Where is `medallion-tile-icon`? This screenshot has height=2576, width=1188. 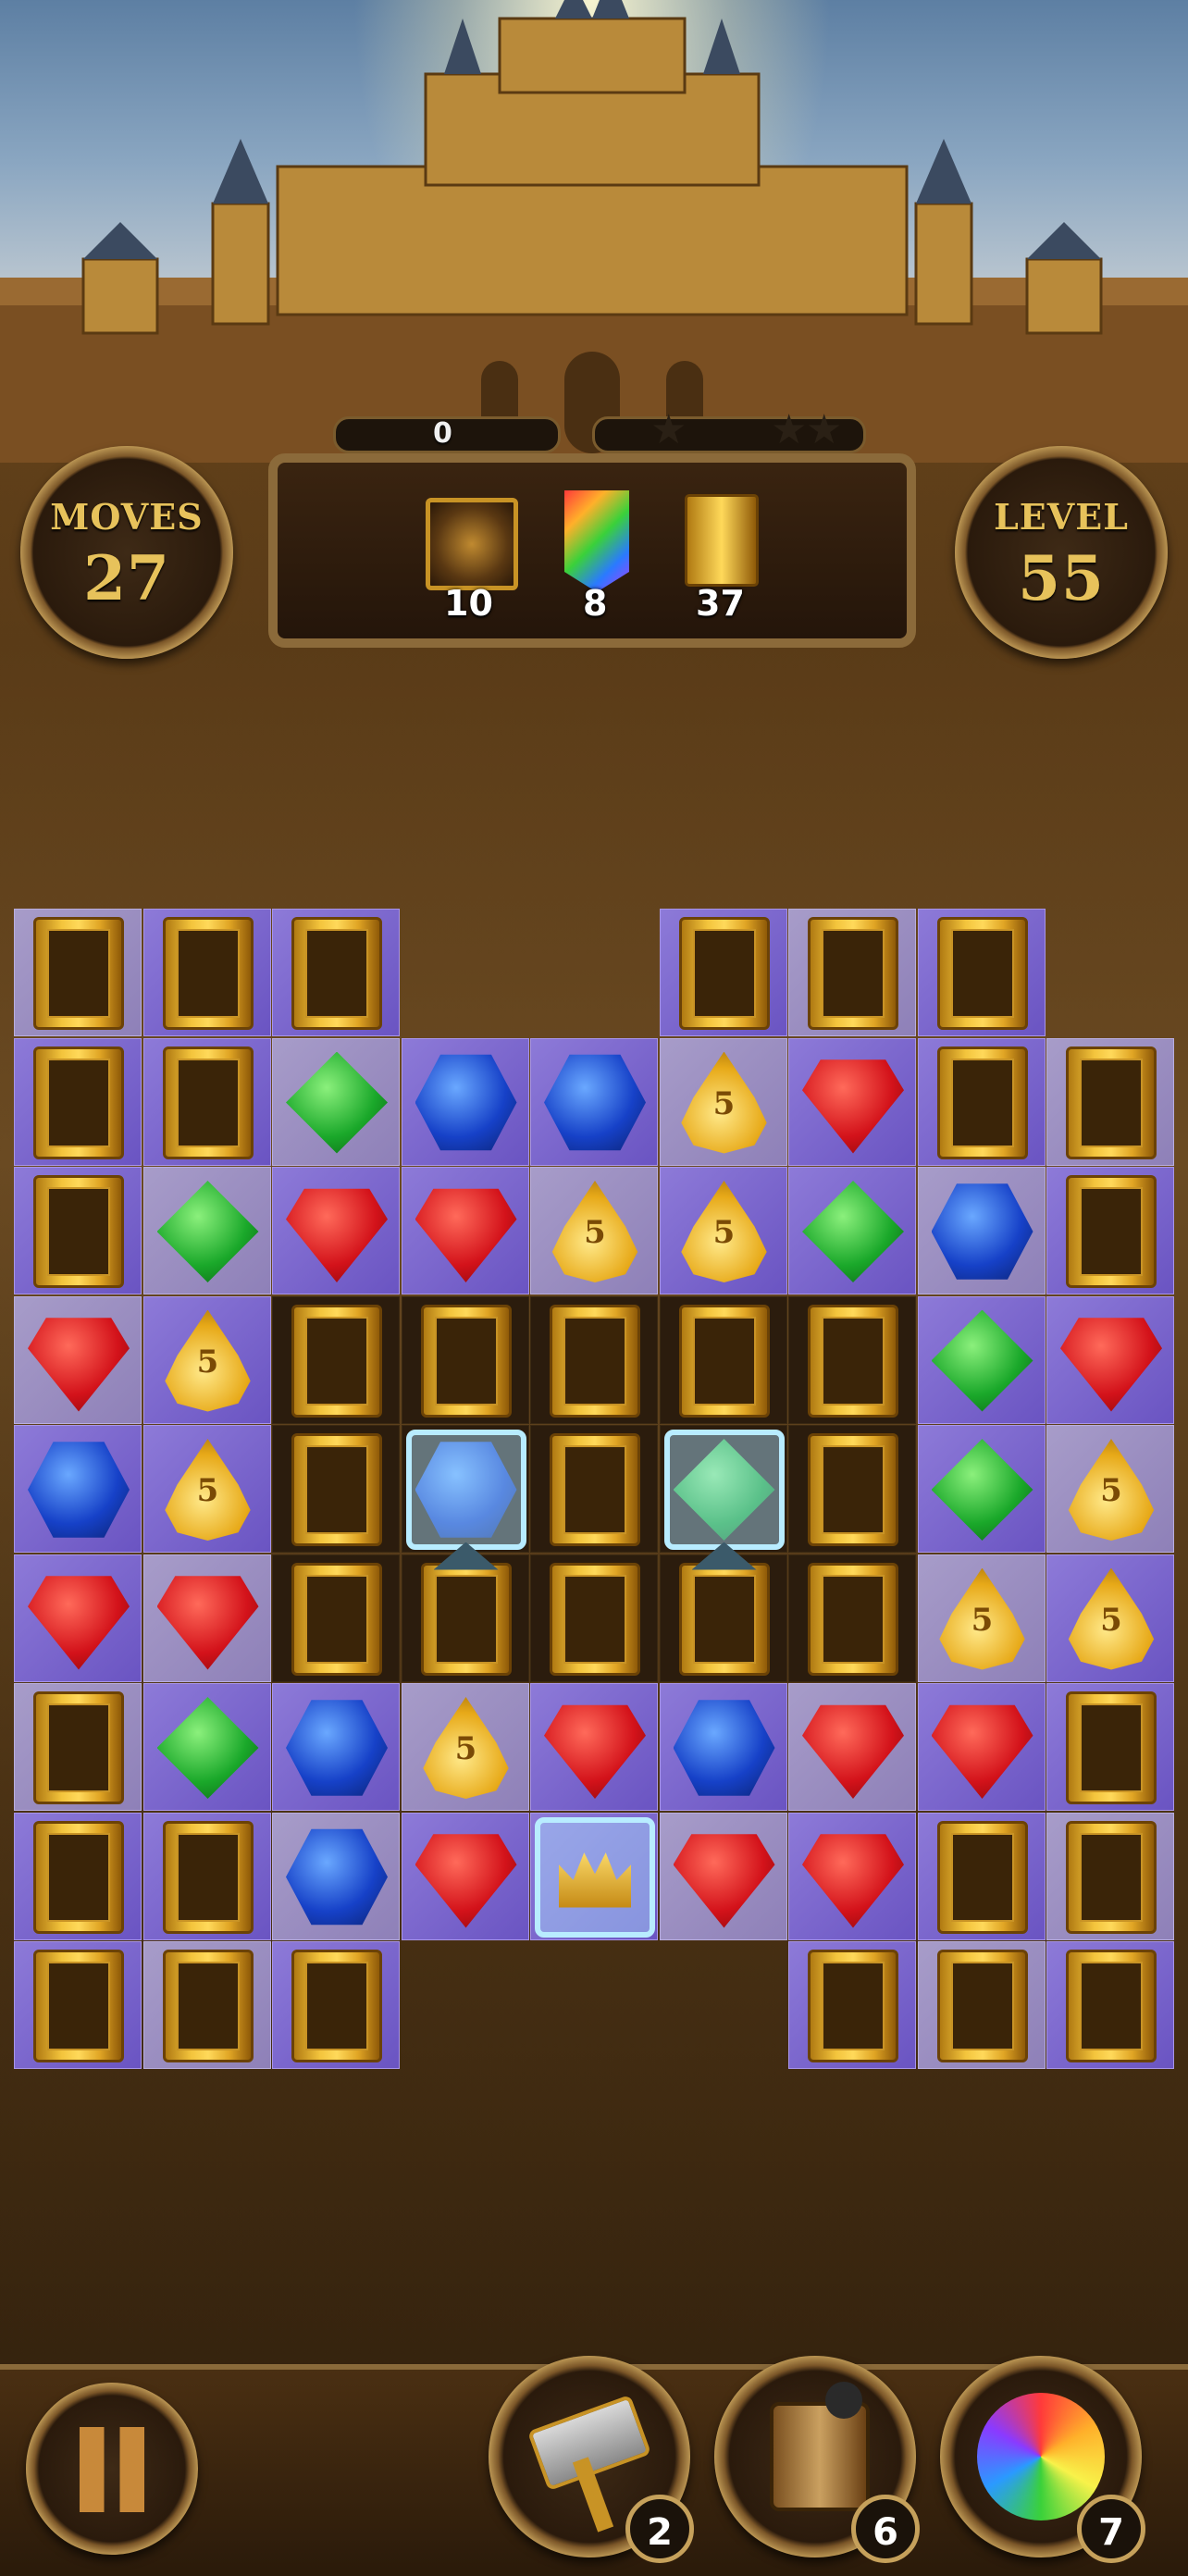
medallion-tile-icon is located at coordinates (472, 544).